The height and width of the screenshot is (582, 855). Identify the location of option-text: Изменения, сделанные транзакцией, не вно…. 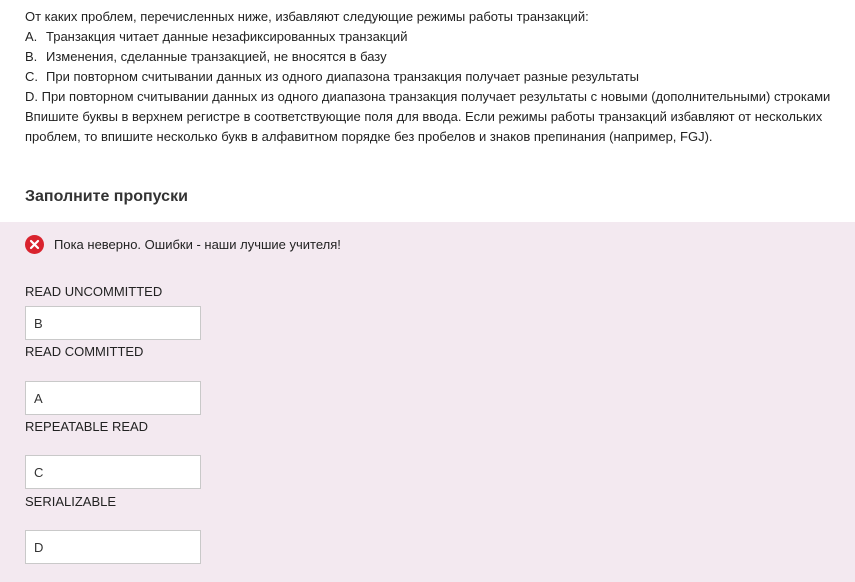
(216, 56).